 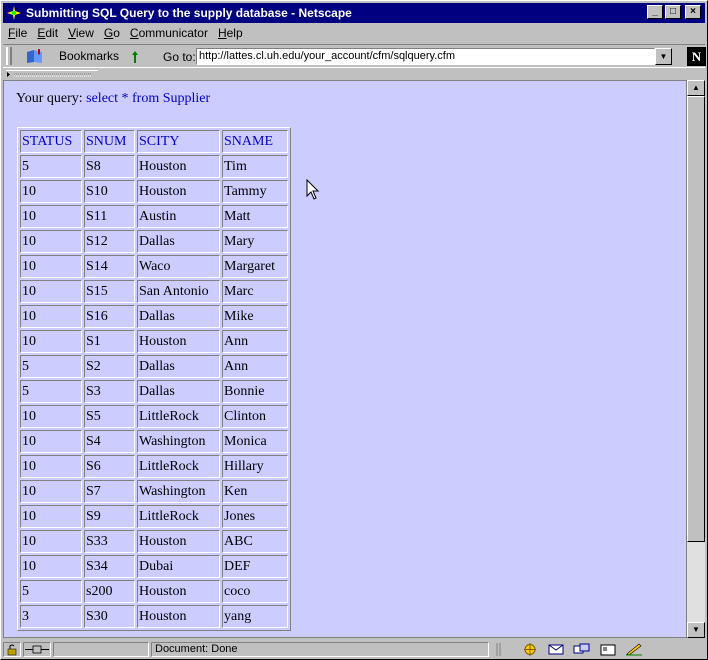 What do you see at coordinates (109, 241) in the screenshot?
I see `cell-snum: S12` at bounding box center [109, 241].